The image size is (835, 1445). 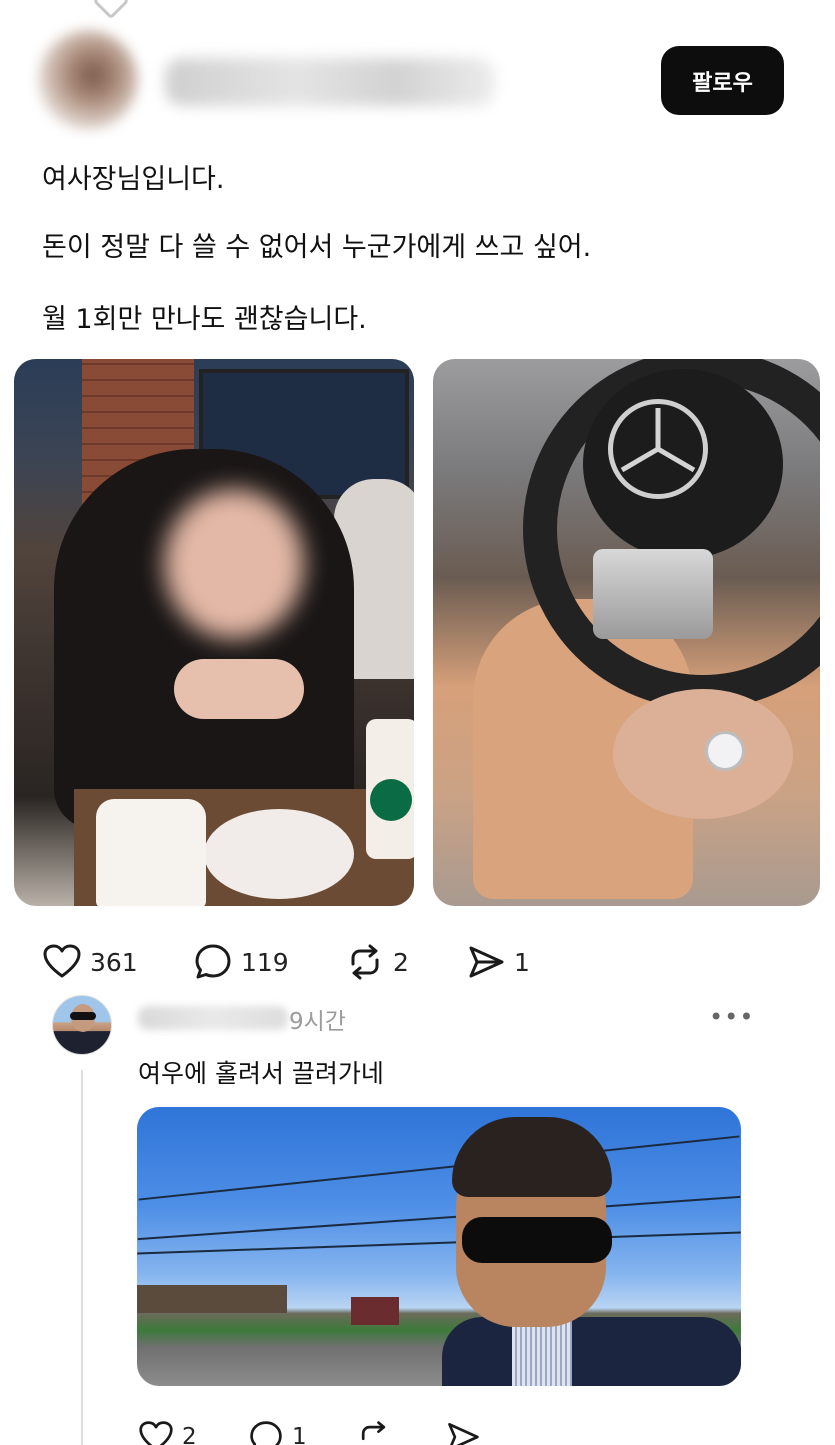 I want to click on share-button: 1, so click(x=498, y=962).